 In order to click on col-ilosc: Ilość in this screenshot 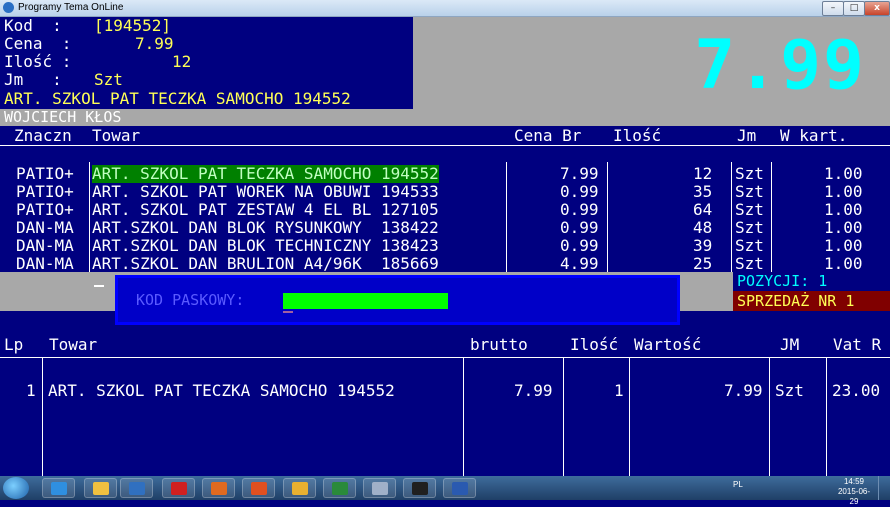, I will do `click(637, 135)`.